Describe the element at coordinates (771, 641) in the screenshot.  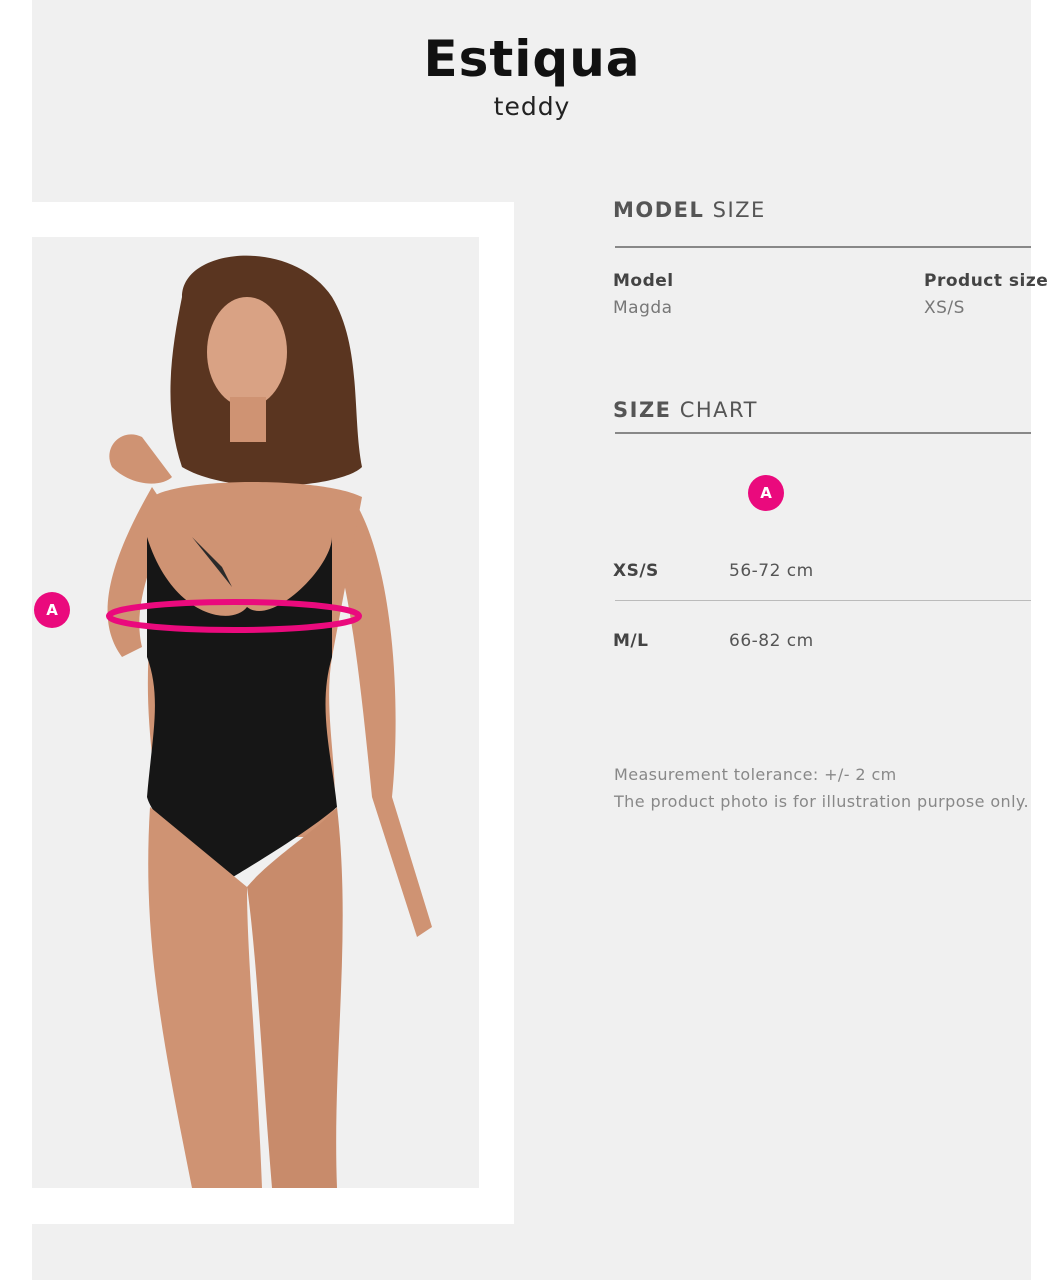
I see `measurement-cell: 66-82 cm` at that location.